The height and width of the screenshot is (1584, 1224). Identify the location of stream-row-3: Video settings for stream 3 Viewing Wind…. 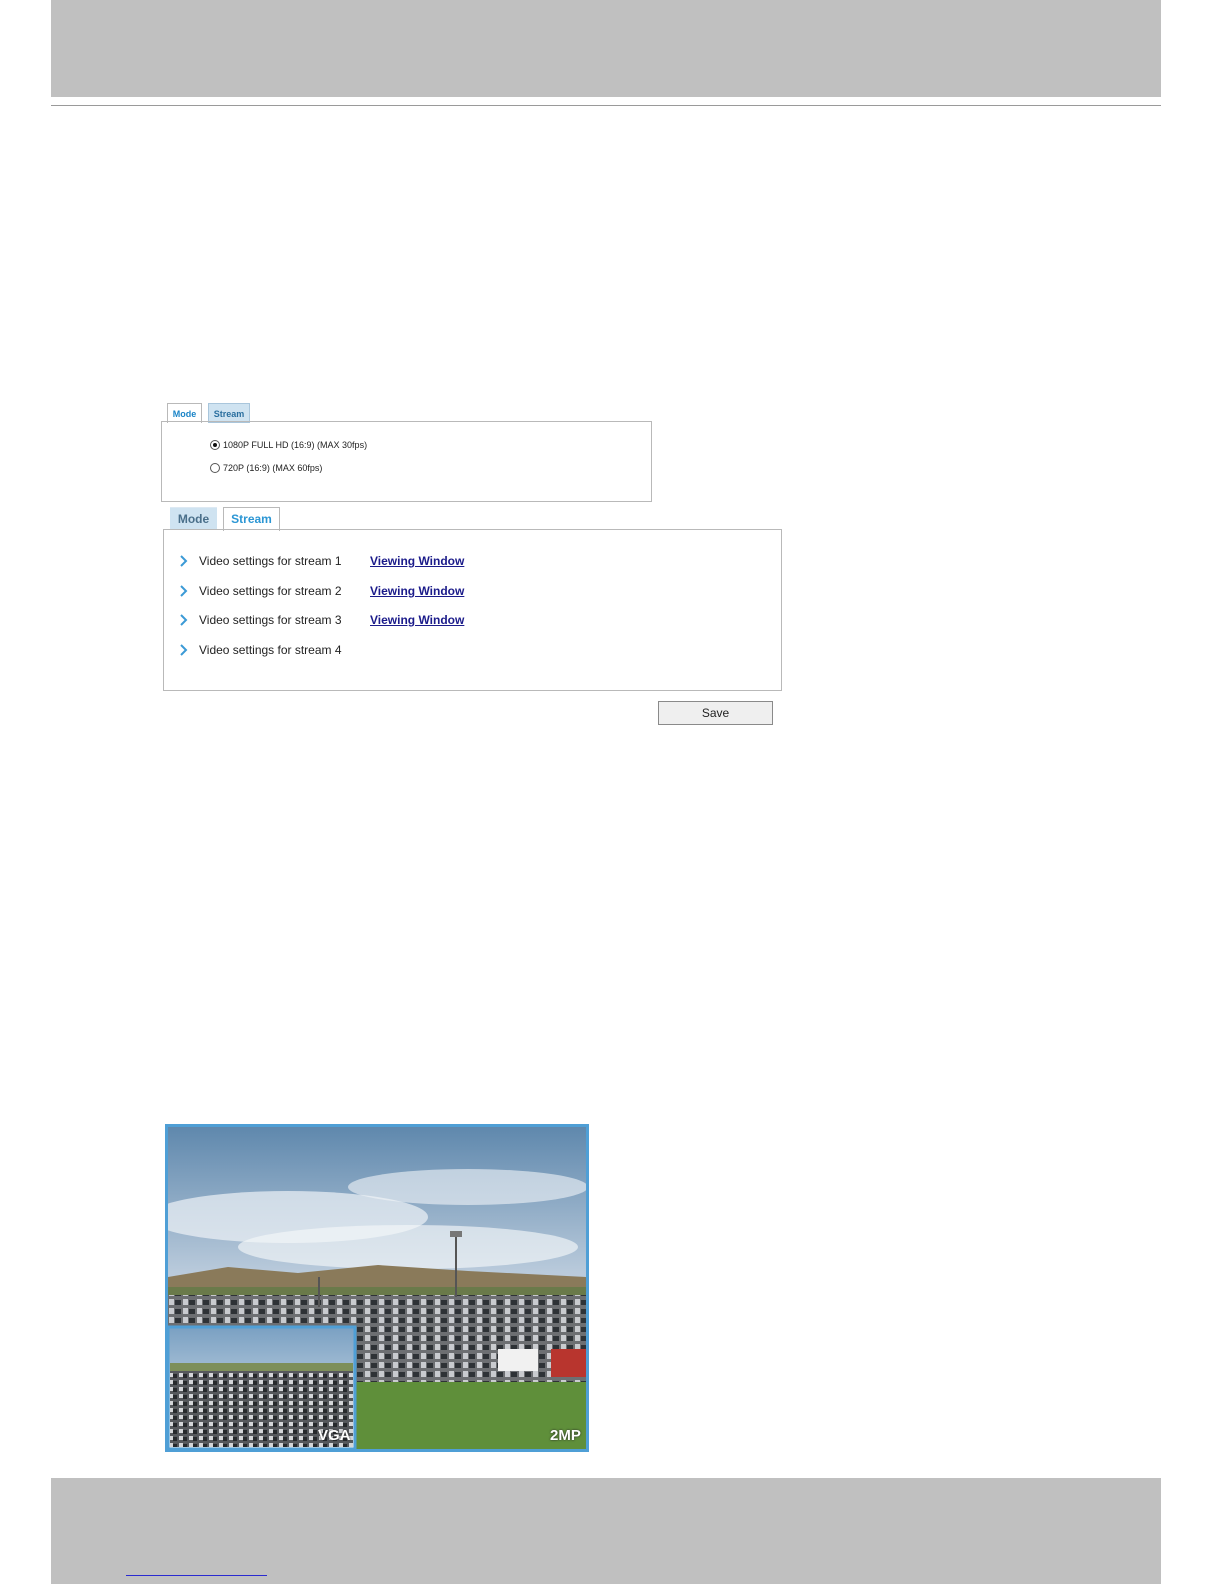
(338, 620).